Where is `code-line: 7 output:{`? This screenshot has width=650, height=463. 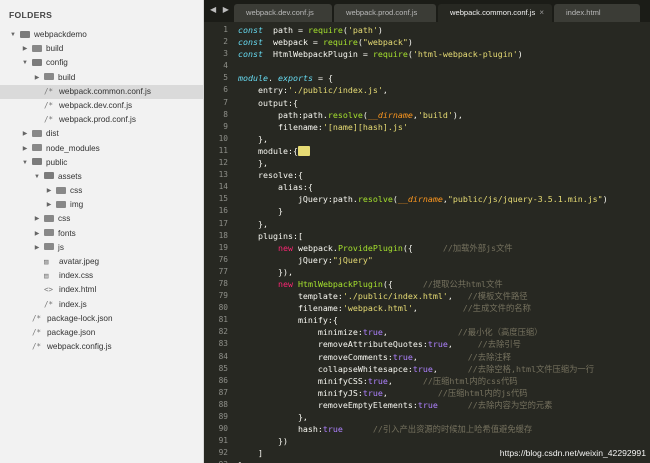 code-line: 7 output:{ is located at coordinates (427, 103).